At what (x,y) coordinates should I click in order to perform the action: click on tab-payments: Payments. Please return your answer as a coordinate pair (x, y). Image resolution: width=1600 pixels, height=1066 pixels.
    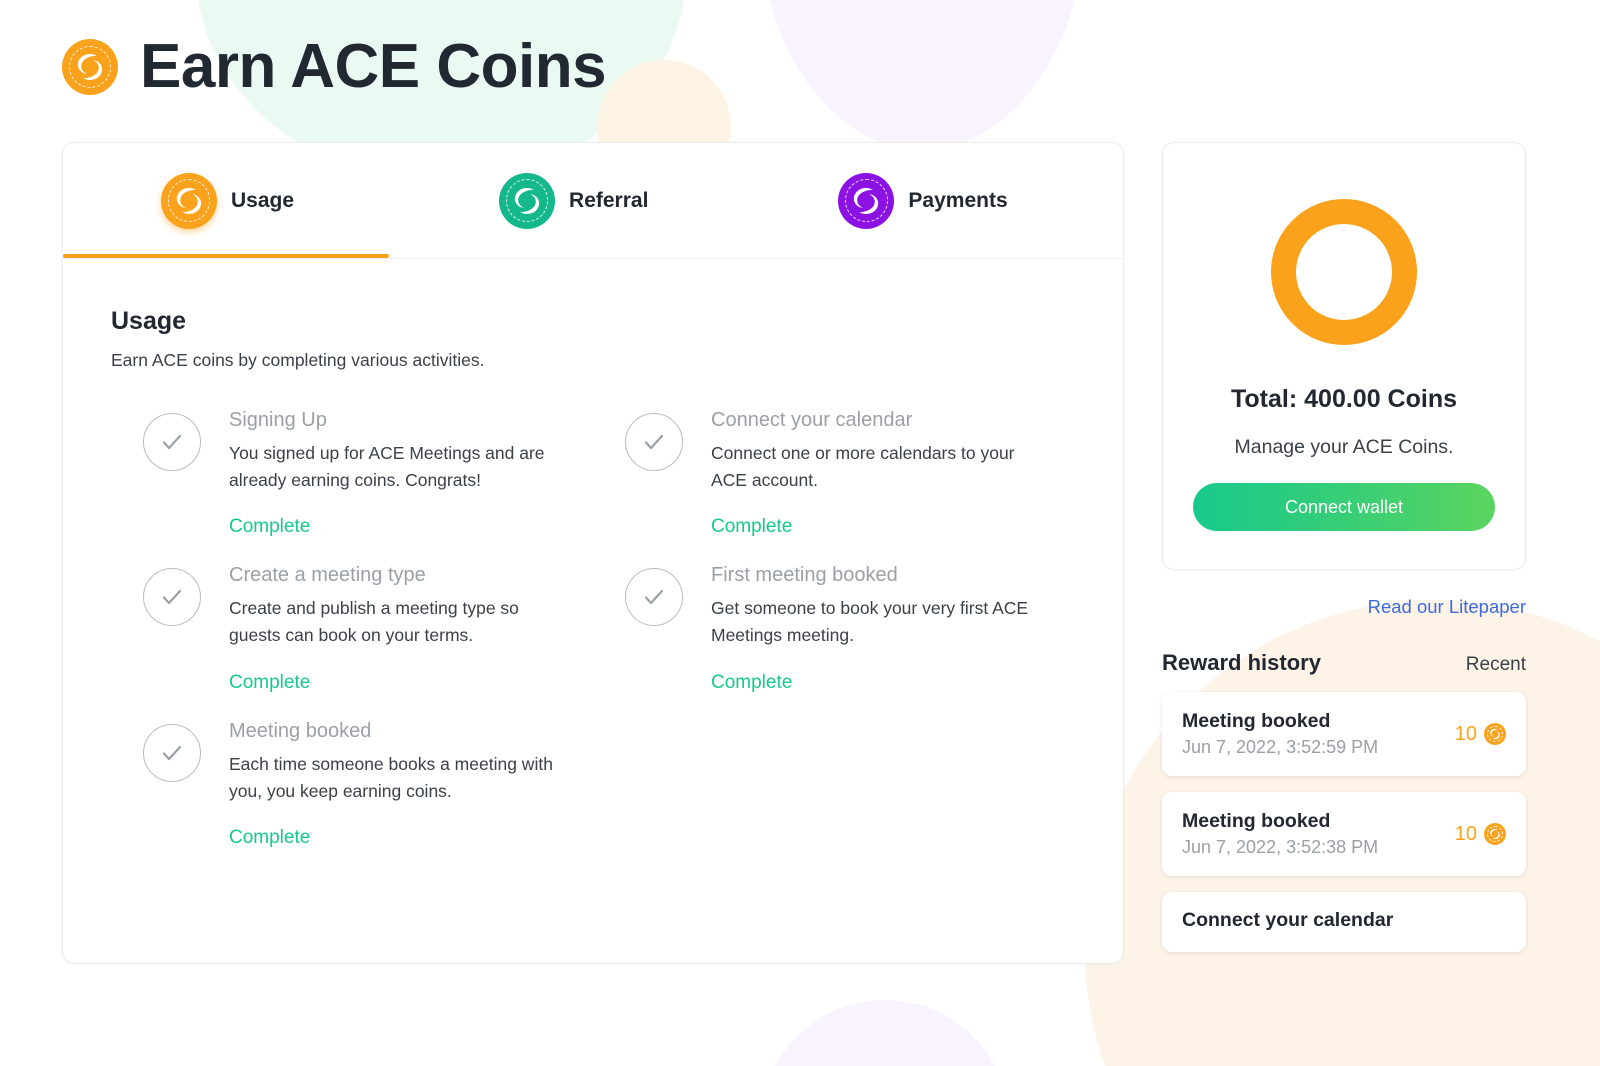
    Looking at the image, I should click on (923, 200).